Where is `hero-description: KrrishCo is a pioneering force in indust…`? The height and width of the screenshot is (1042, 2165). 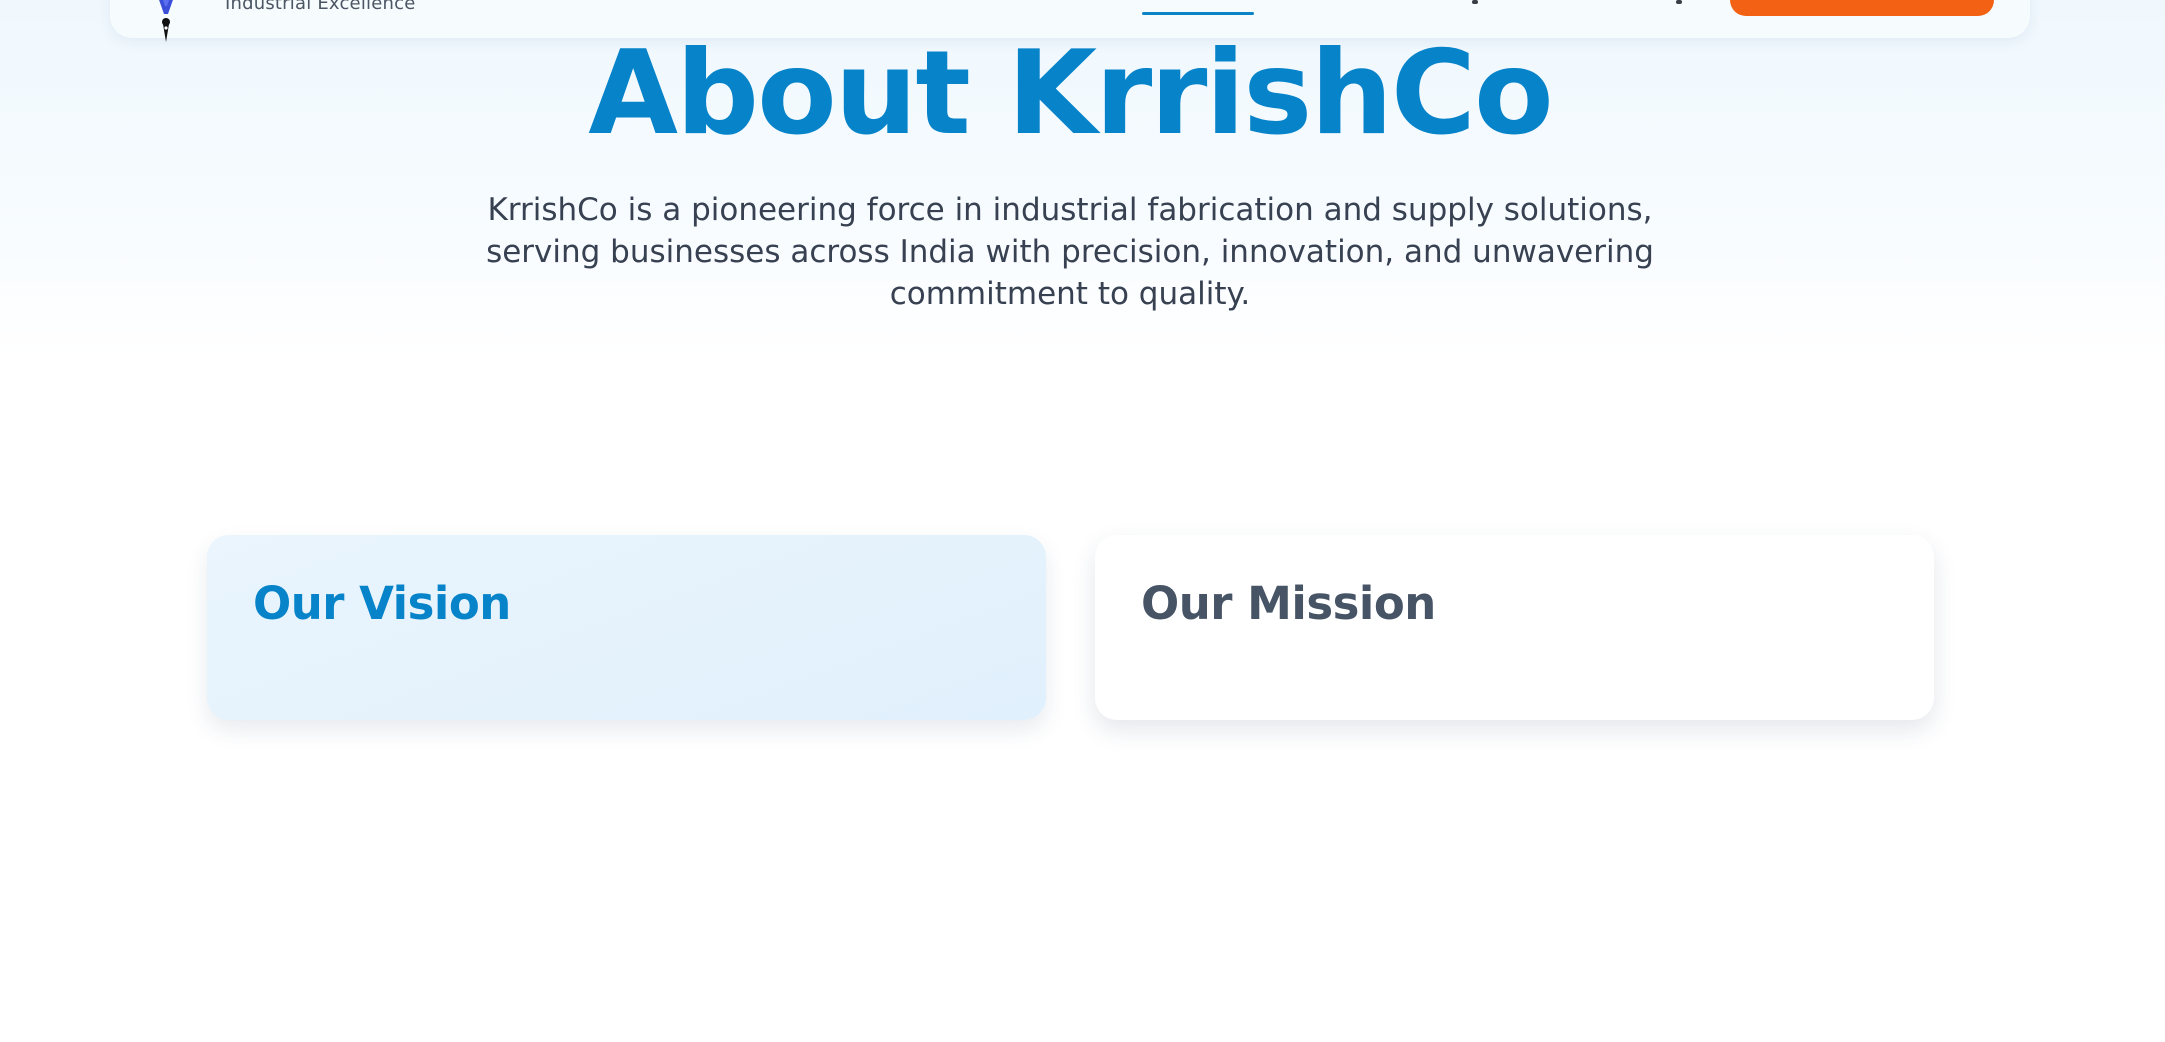 hero-description: KrrishCo is a pioneering force in indust… is located at coordinates (1070, 252).